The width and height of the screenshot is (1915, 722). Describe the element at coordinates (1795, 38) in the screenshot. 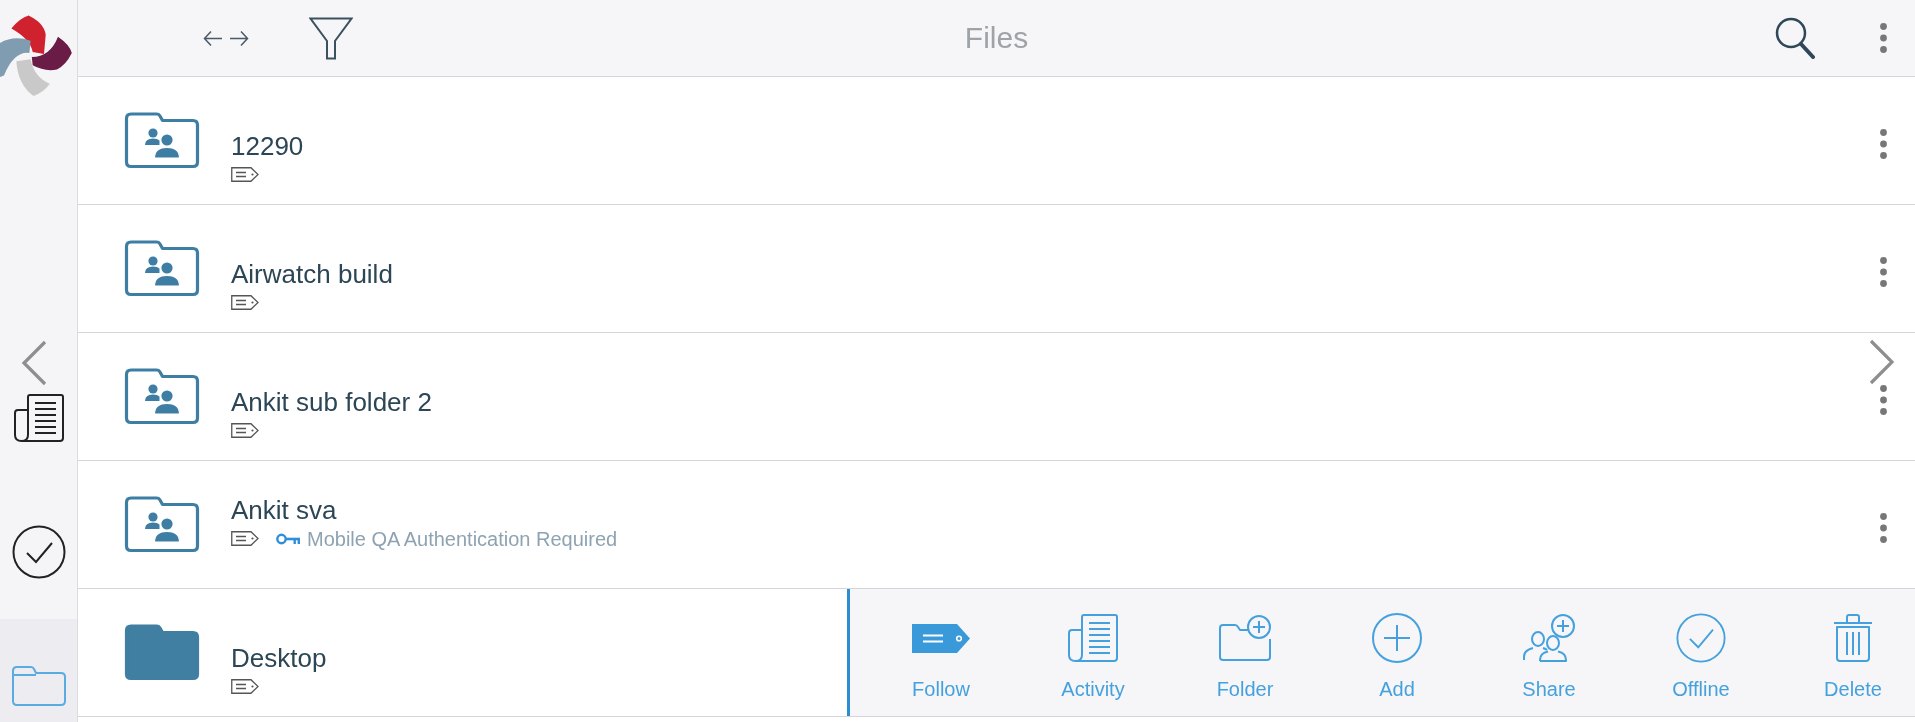

I see `search-icon` at that location.